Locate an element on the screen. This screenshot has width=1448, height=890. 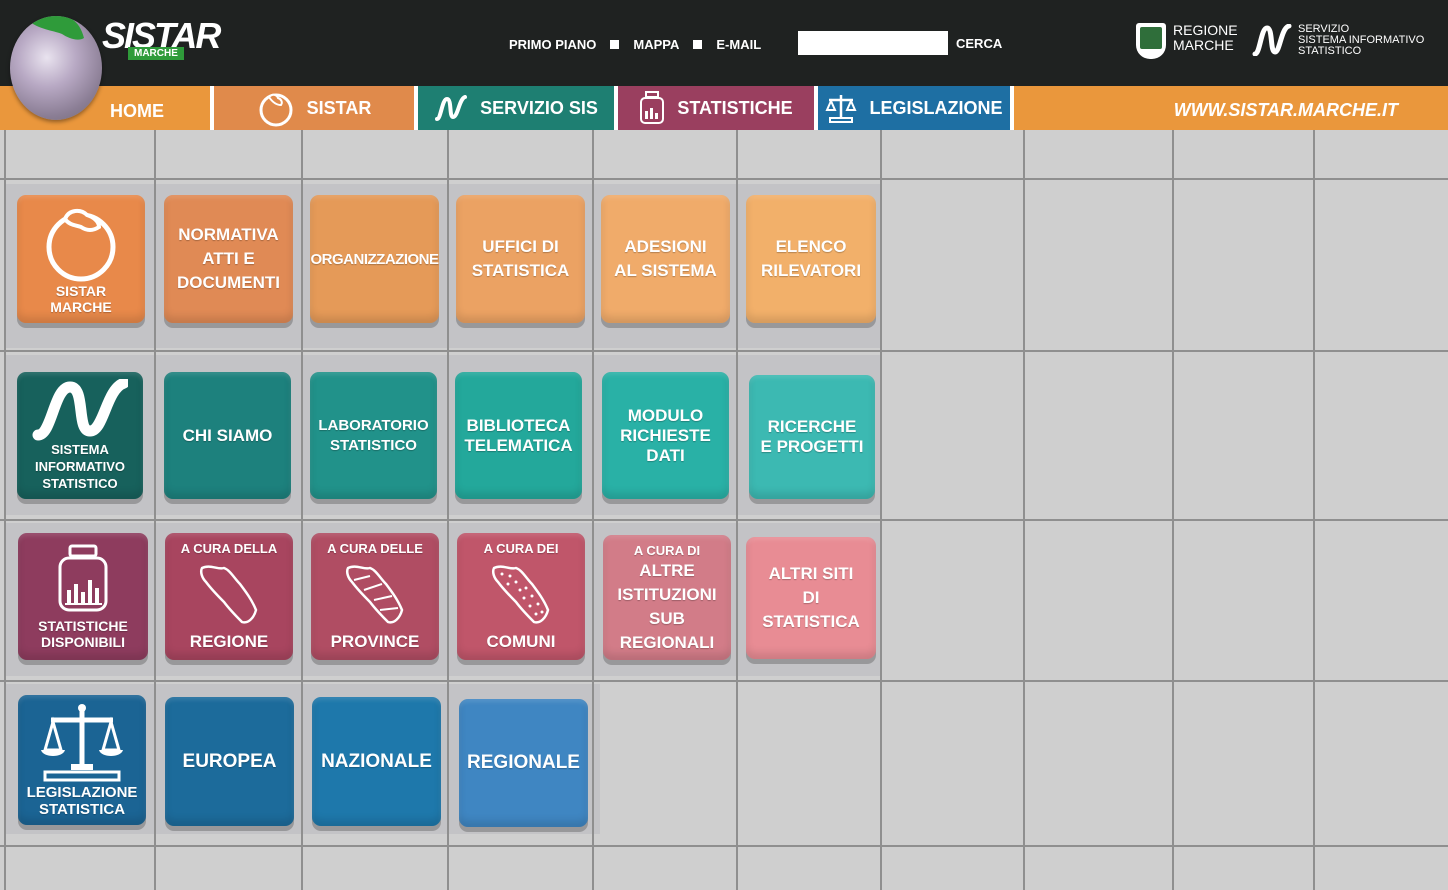
tile-modulo-richieste: MODULO RICHIESTE DATI is located at coordinates (665, 435).